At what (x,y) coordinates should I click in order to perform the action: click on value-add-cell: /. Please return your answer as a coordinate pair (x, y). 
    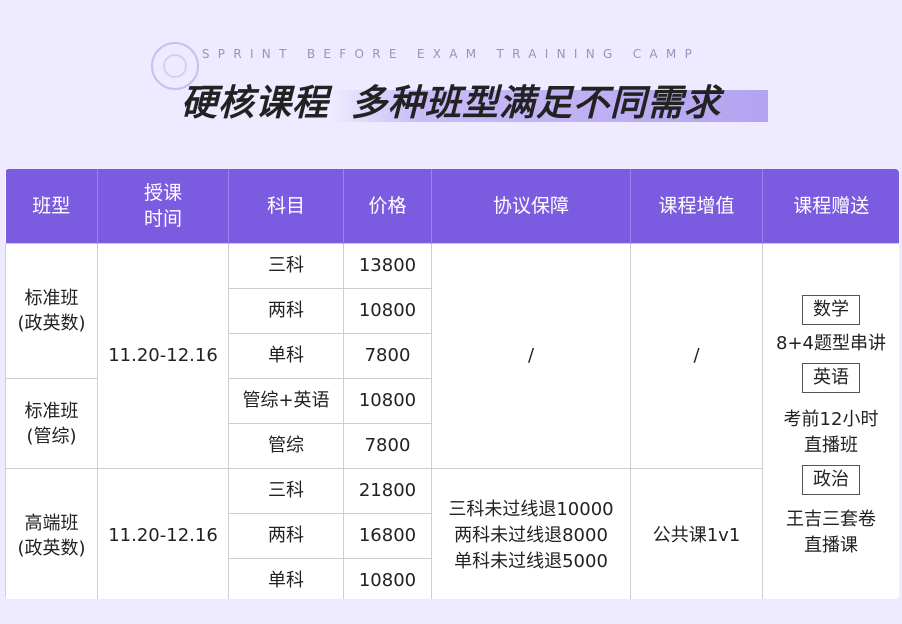
    Looking at the image, I should click on (696, 356).